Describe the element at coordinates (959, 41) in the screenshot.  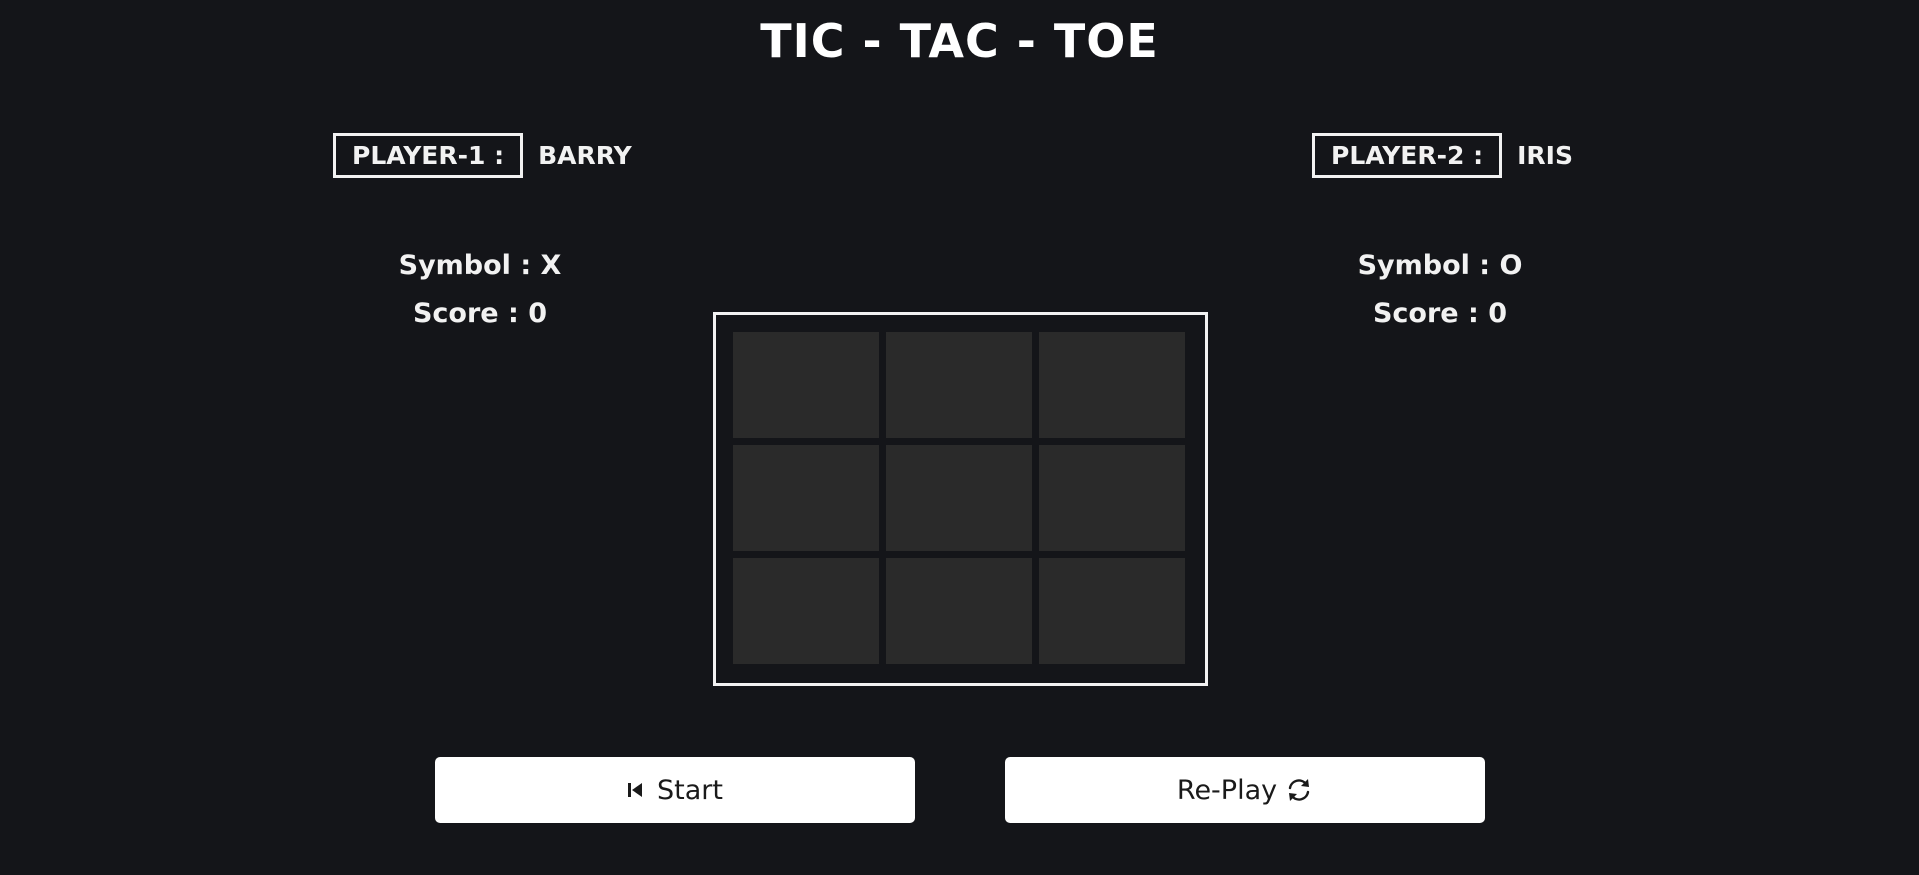
I see `page-title: TIC - TAC - TOE` at that location.